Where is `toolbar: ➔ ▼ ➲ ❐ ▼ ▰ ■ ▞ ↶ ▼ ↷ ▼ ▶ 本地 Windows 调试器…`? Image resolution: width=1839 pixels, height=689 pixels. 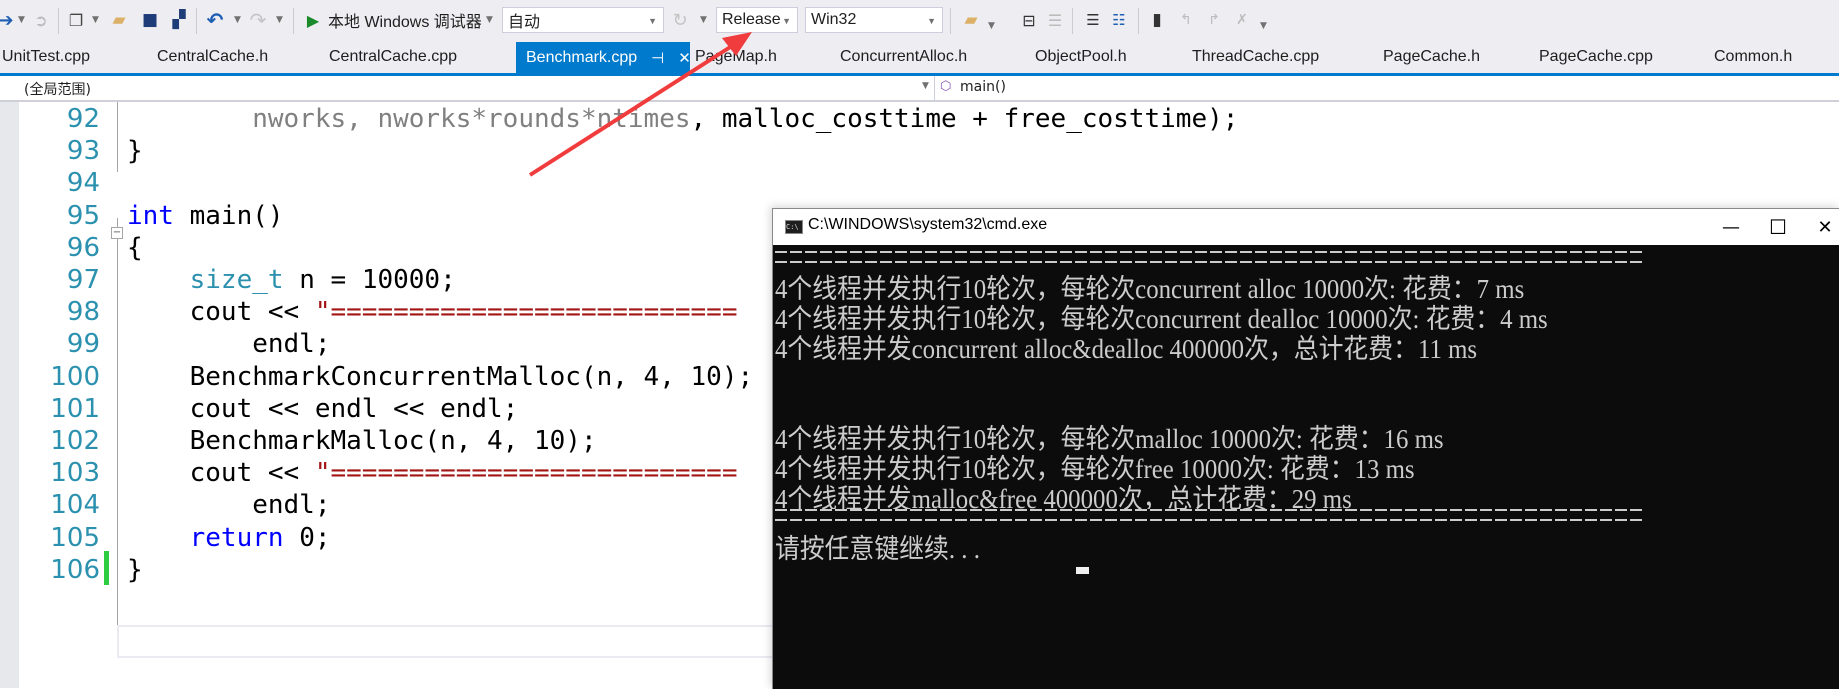 toolbar: ➔ ▼ ➲ ❐ ▼ ▰ ■ ▞ ↶ ▼ ↷ ▼ ▶ 本地 Windows 调试器… is located at coordinates (919, 21).